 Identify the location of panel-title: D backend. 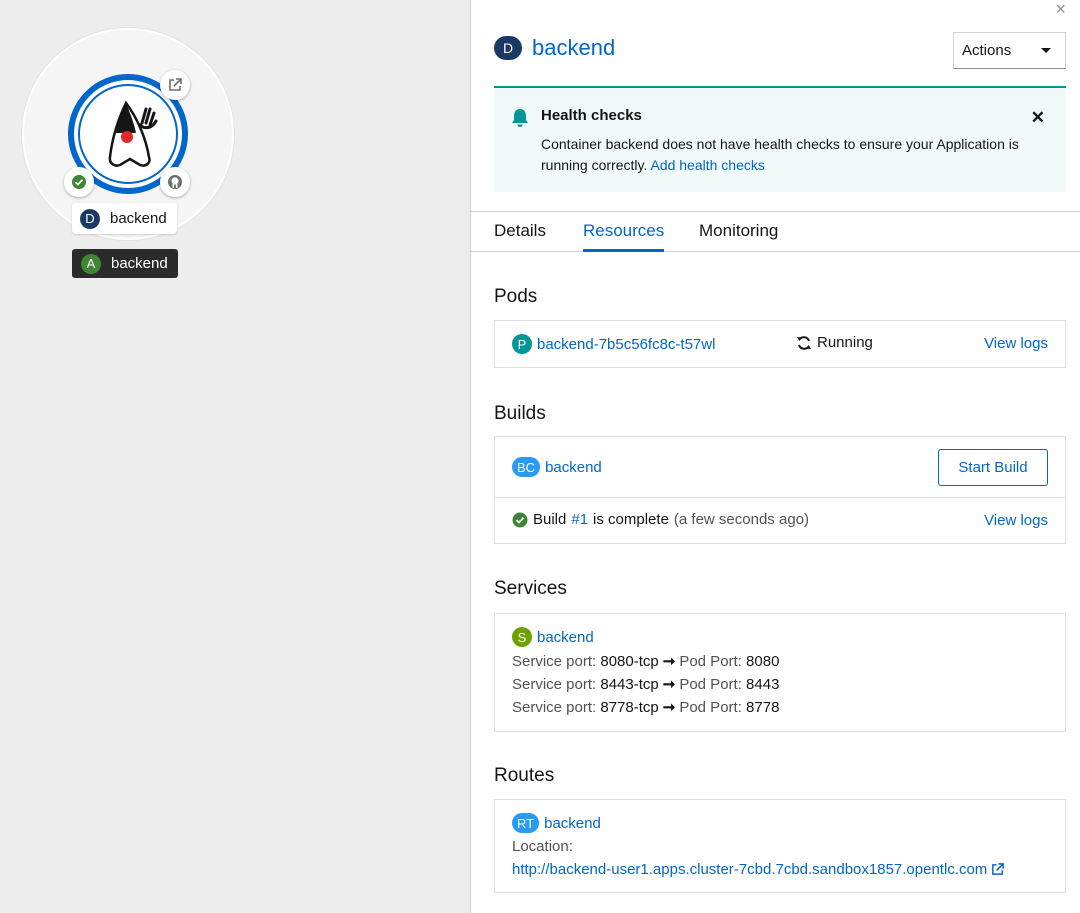
(554, 48).